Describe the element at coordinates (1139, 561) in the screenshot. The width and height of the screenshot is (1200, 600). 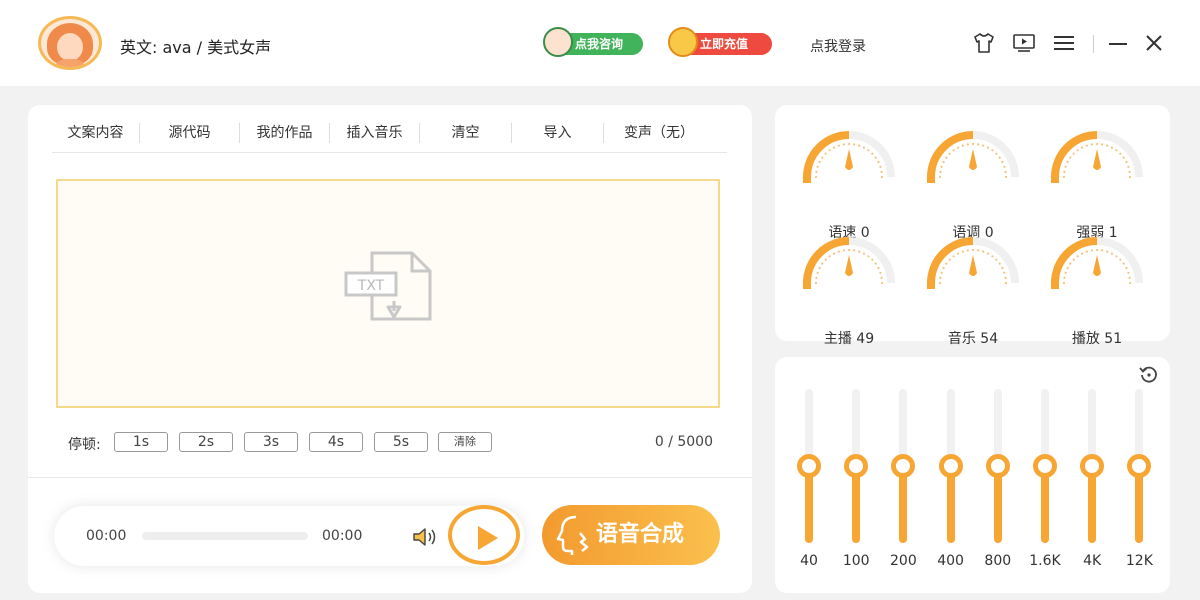
I see `eq-frequency-label: 12K` at that location.